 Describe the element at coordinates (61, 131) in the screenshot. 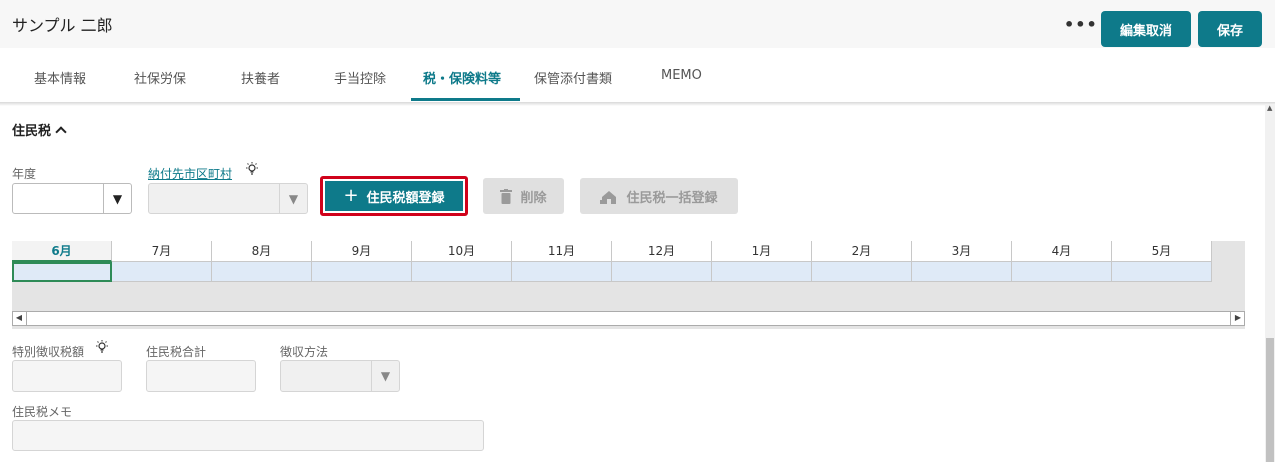

I see `chevron-up-icon` at that location.